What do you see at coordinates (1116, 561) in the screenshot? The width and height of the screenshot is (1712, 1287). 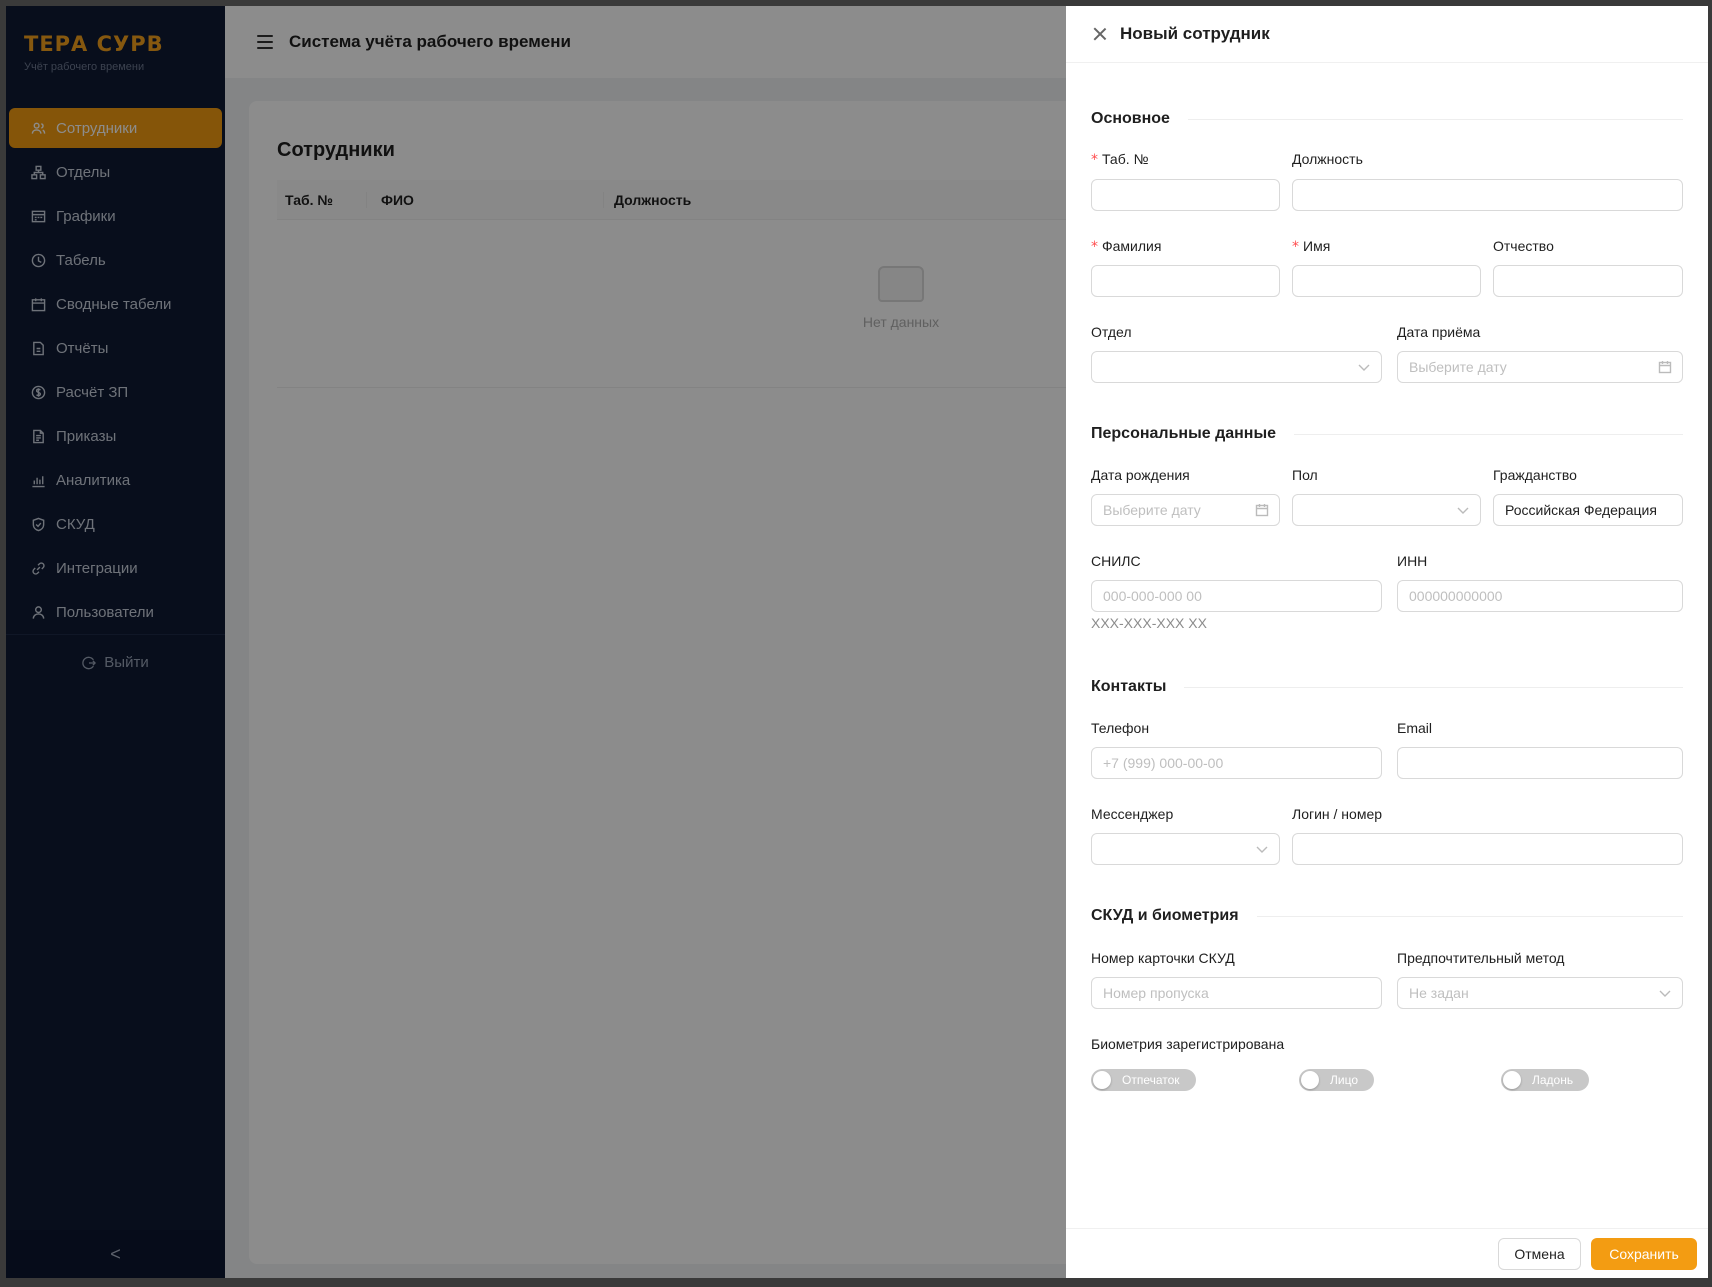 I see `snils-label: СНИЛС` at bounding box center [1116, 561].